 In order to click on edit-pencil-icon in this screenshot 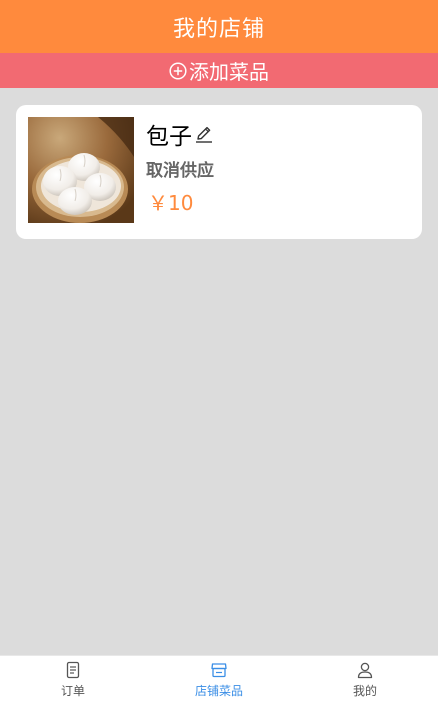, I will do `click(204, 134)`.